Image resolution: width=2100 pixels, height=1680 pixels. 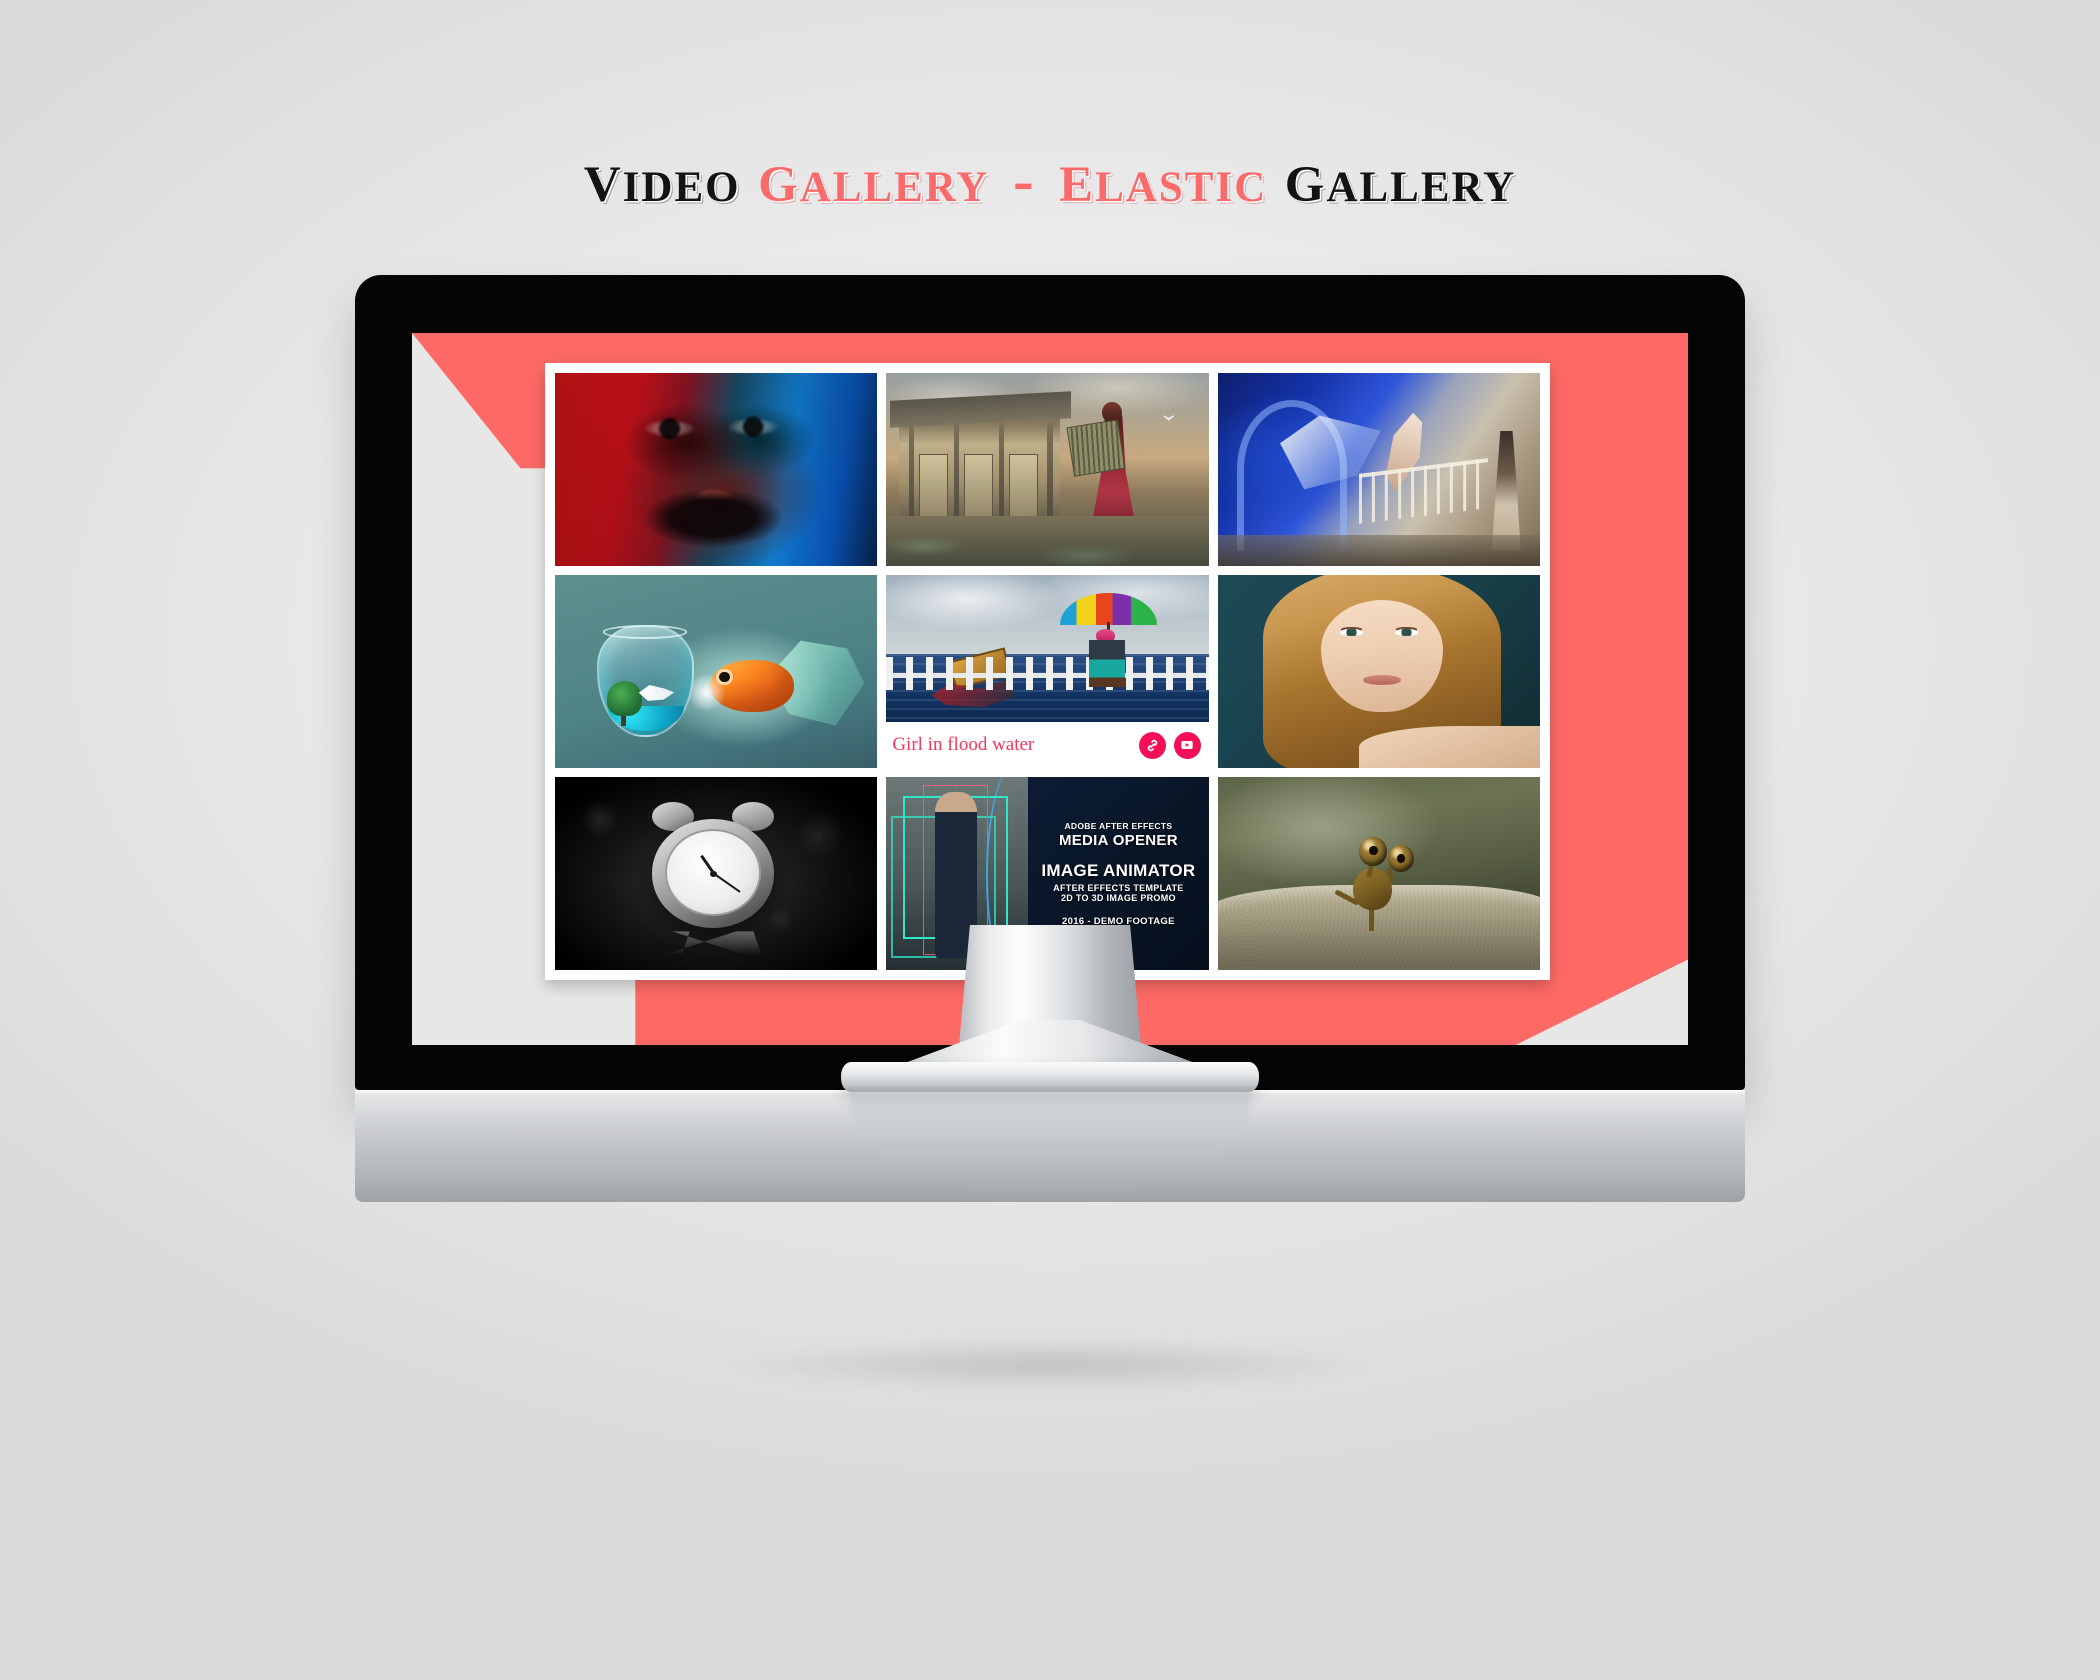 What do you see at coordinates (1118, 840) in the screenshot?
I see `opener-line-2: MEDIA OPENER` at bounding box center [1118, 840].